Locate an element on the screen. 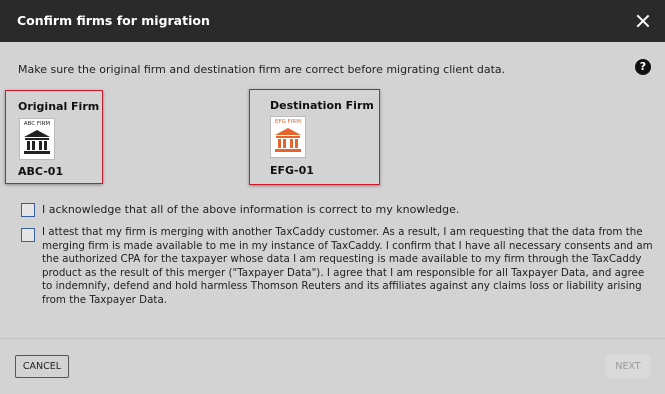  original-firm-logo-text: ABC FIRM is located at coordinates (37, 124).